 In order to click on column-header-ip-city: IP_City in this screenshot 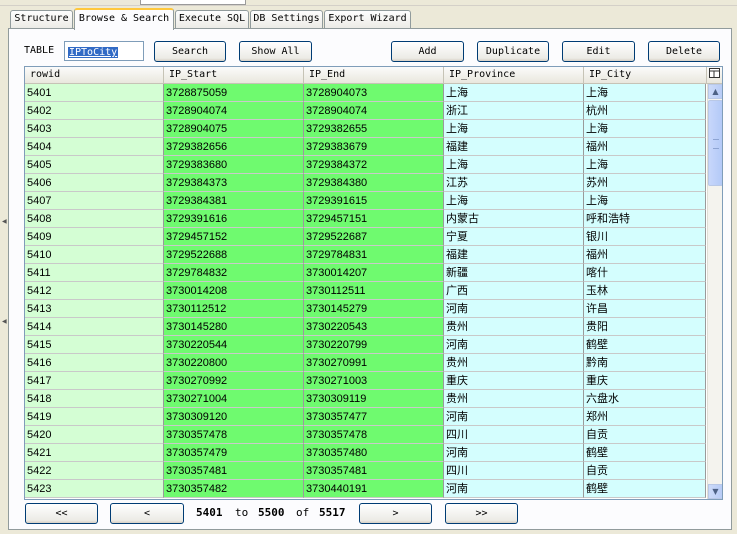, I will do `click(645, 75)`.